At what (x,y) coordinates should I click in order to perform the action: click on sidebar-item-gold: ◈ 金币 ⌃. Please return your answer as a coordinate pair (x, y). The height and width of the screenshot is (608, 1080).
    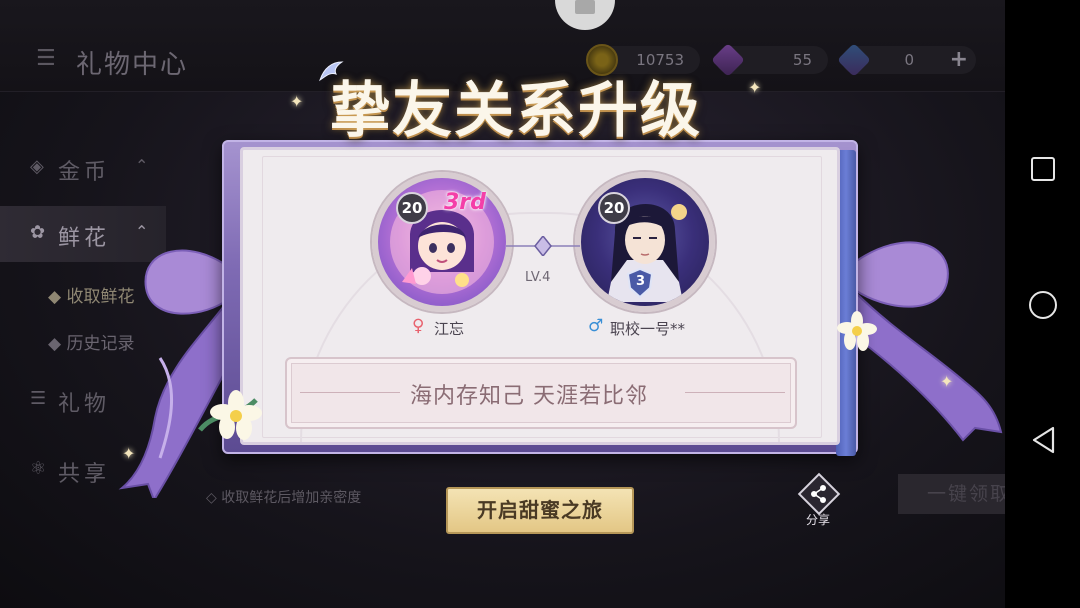
    Looking at the image, I should click on (83, 168).